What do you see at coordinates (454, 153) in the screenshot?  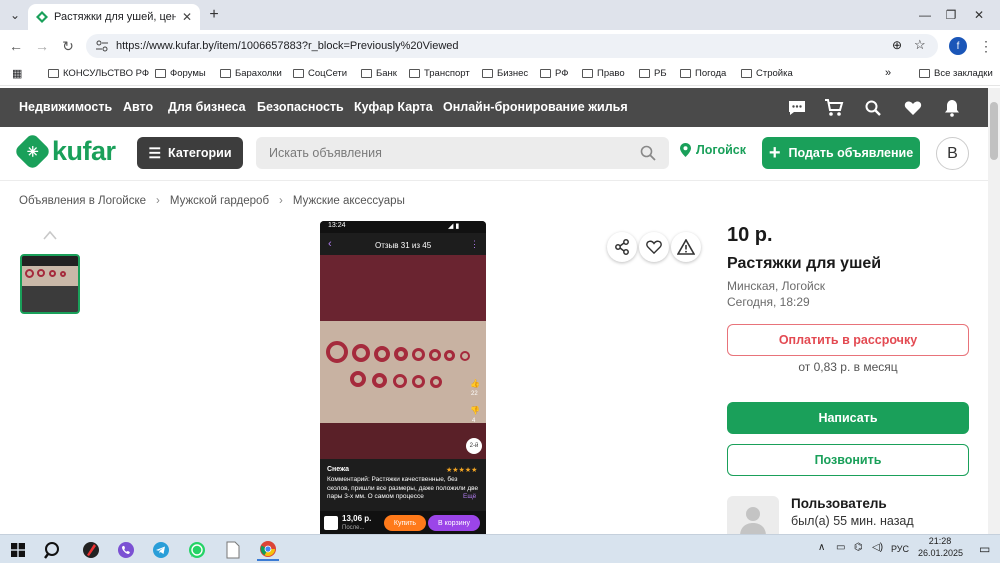 I see `search-input` at bounding box center [454, 153].